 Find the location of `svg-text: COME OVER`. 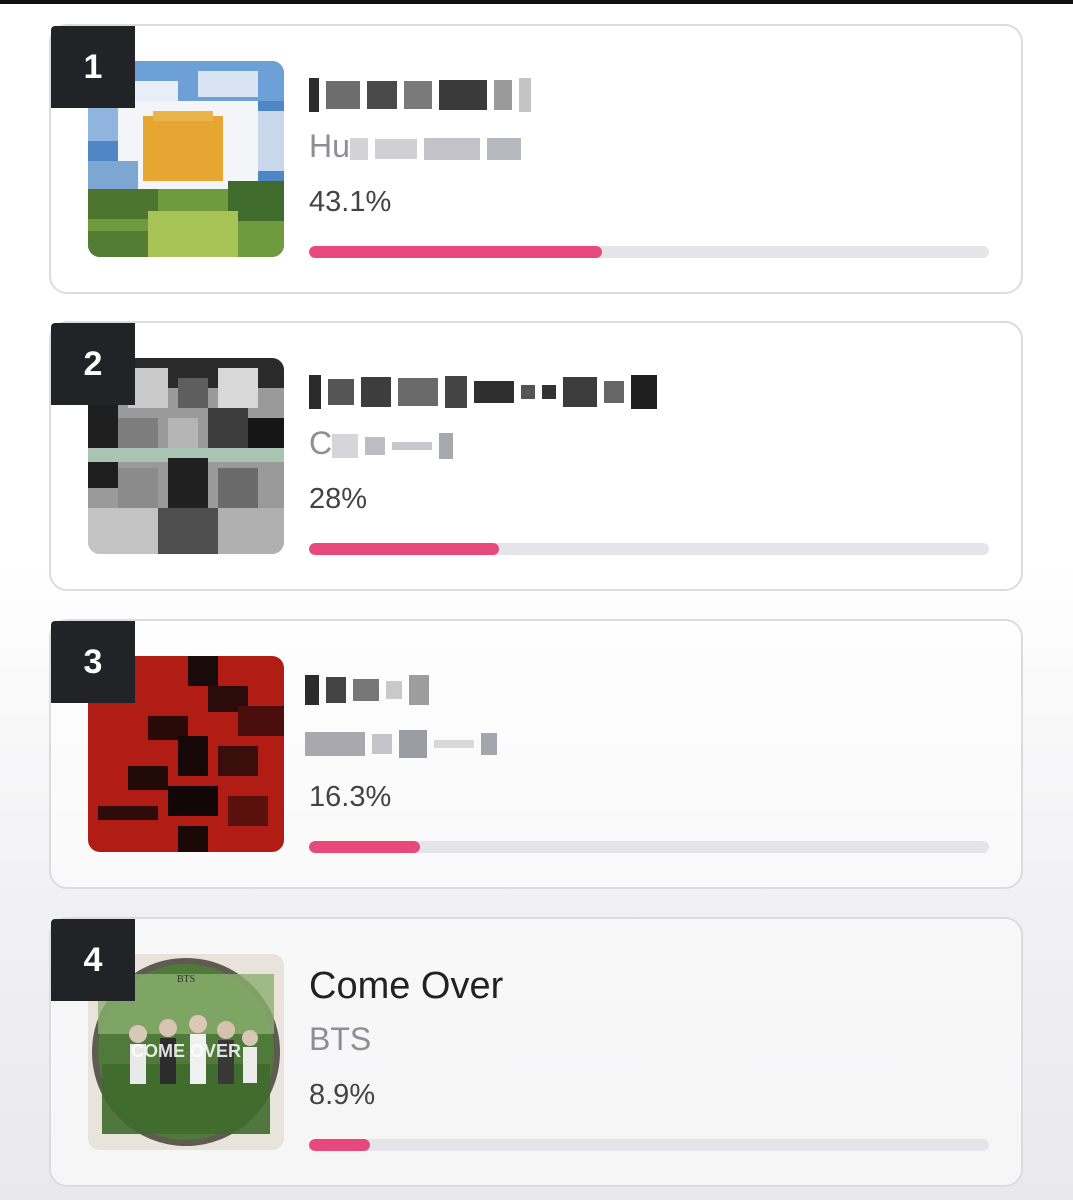

svg-text: COME OVER is located at coordinates (186, 1051).